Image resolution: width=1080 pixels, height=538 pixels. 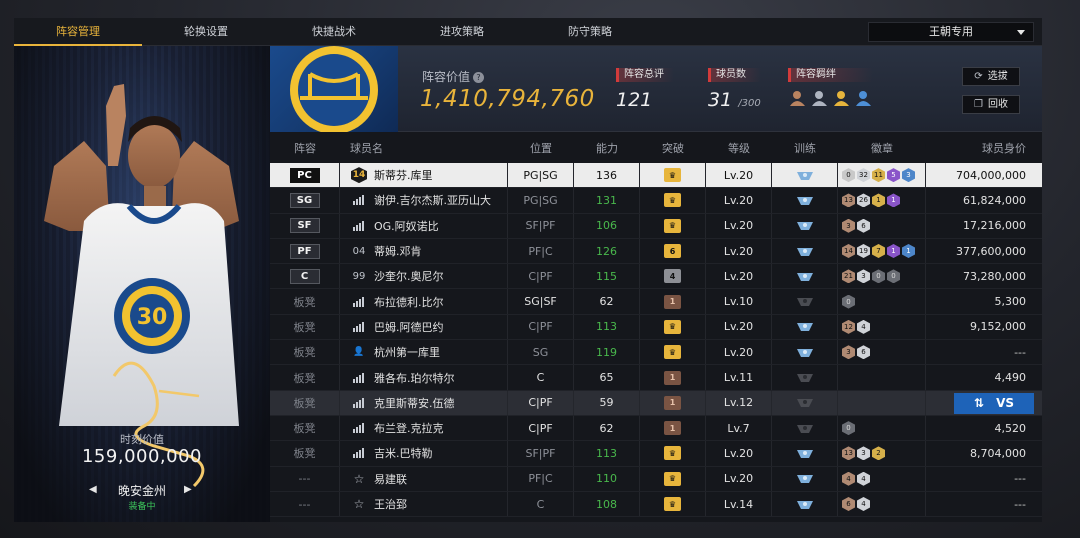 What do you see at coordinates (656, 378) in the screenshot?
I see `table-row: 板凳 雅各布.珀尔特尔 C 65 1 Lv.11 4,490` at bounding box center [656, 378].